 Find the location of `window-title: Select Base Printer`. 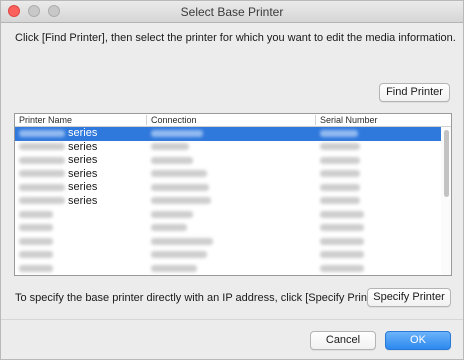

window-title: Select Base Printer is located at coordinates (232, 12).